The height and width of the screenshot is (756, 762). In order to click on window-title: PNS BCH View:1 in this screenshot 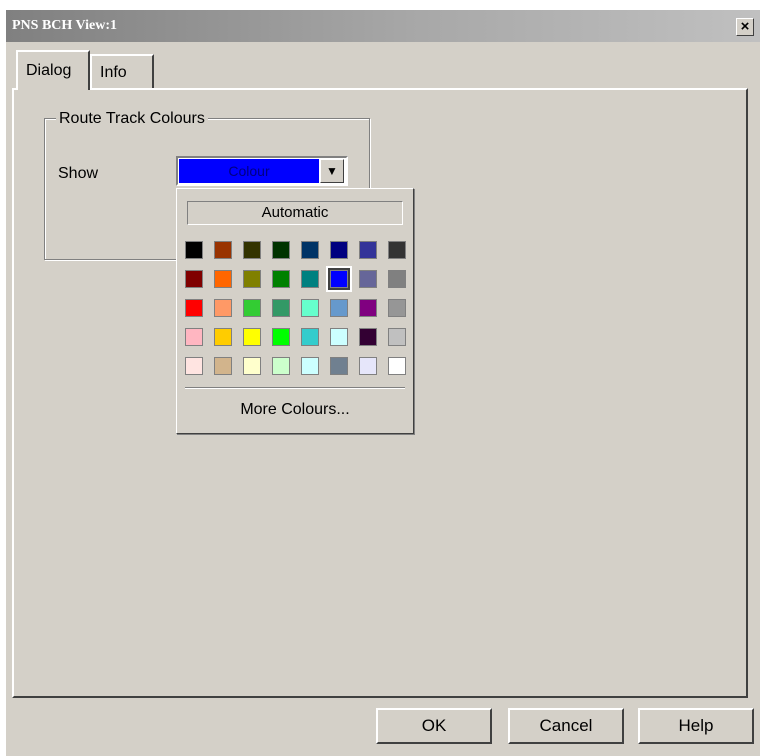, I will do `click(64, 25)`.